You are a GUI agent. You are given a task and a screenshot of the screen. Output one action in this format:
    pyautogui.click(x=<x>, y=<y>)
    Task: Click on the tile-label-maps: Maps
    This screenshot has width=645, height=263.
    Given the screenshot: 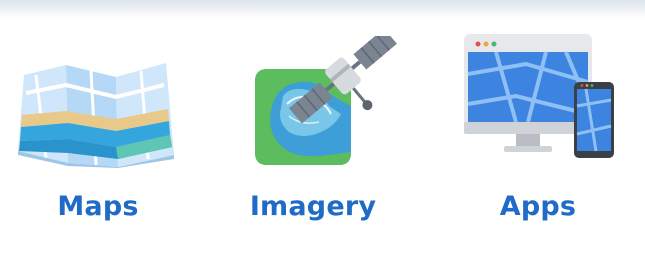 What is the action you would take?
    pyautogui.click(x=98, y=206)
    